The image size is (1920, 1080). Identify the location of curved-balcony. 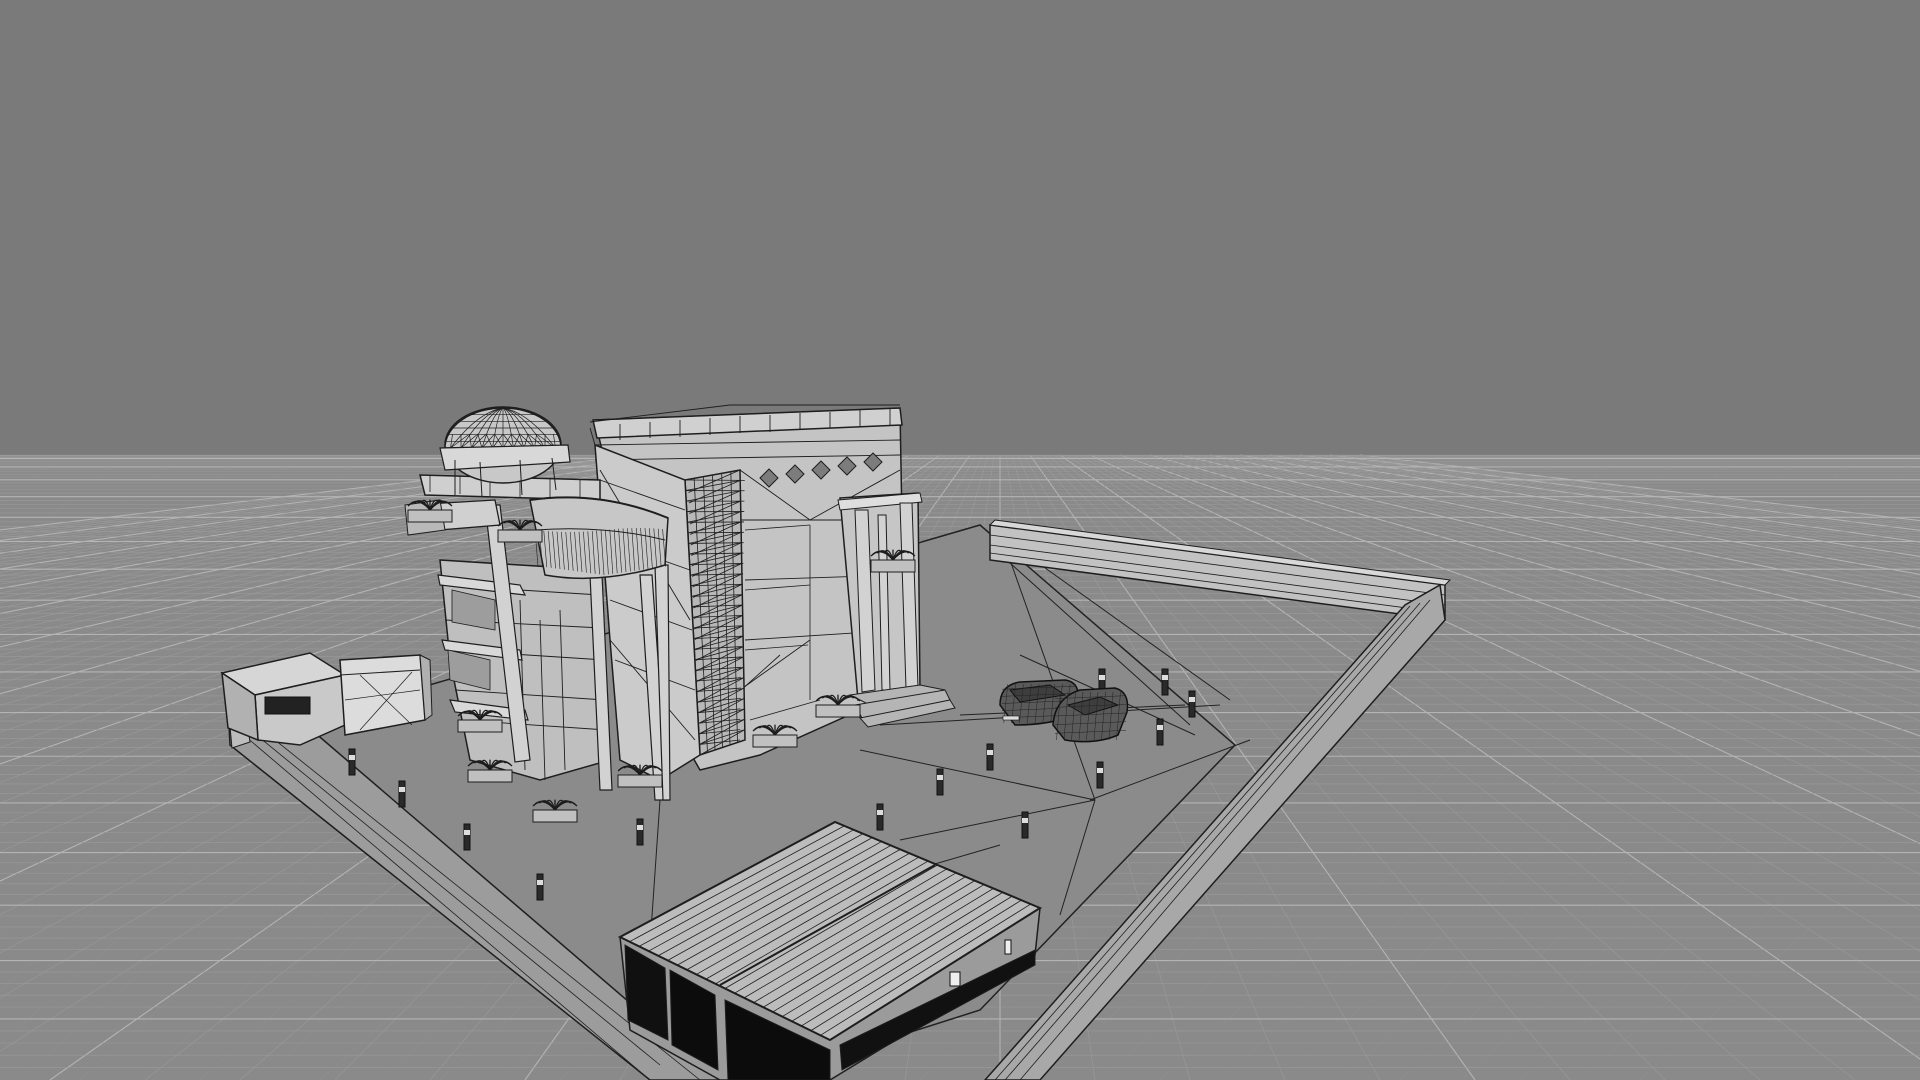
(599, 538).